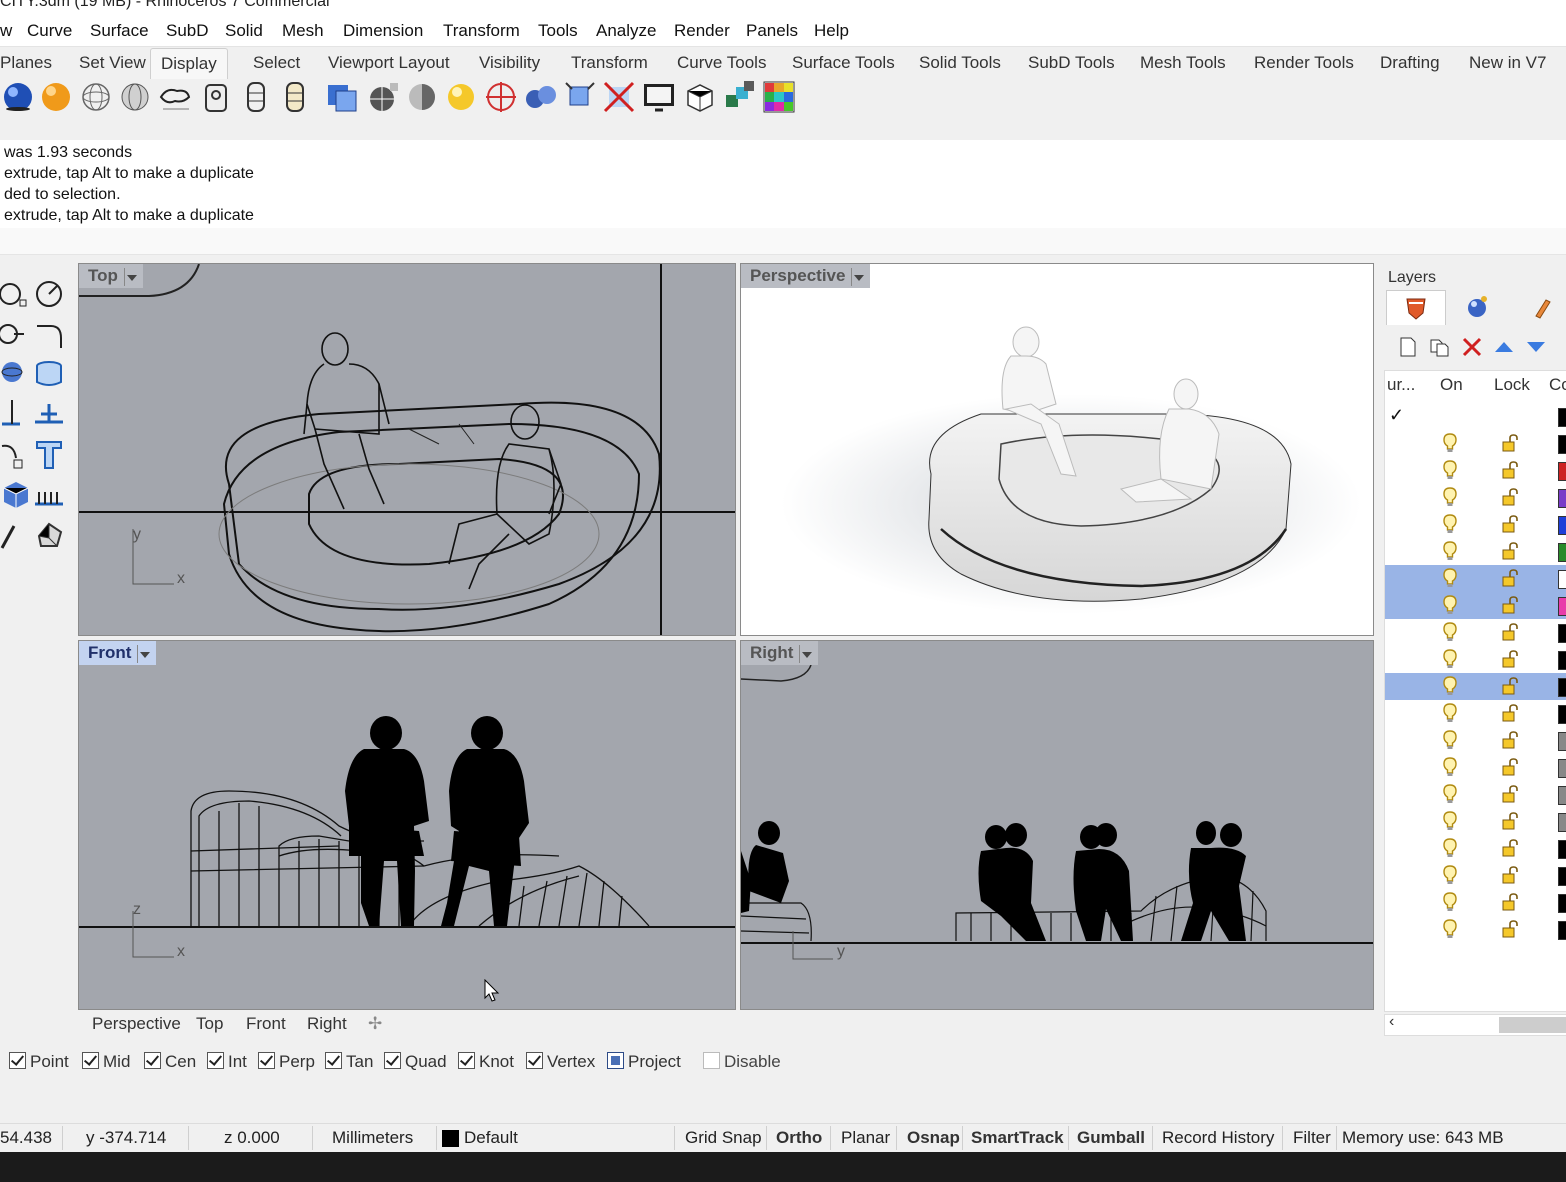  I want to click on tab-mesh-tools: Mesh Tools, so click(1183, 63).